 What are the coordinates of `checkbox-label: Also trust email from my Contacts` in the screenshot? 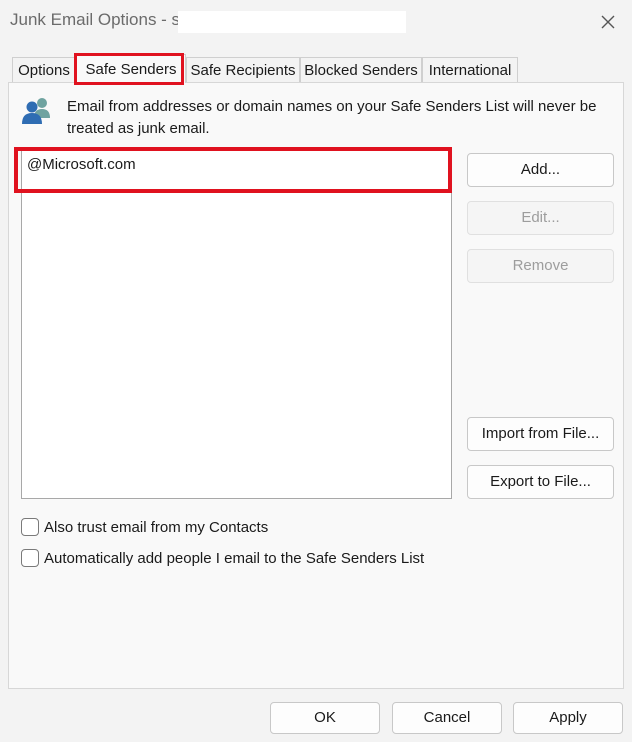 It's located at (156, 527).